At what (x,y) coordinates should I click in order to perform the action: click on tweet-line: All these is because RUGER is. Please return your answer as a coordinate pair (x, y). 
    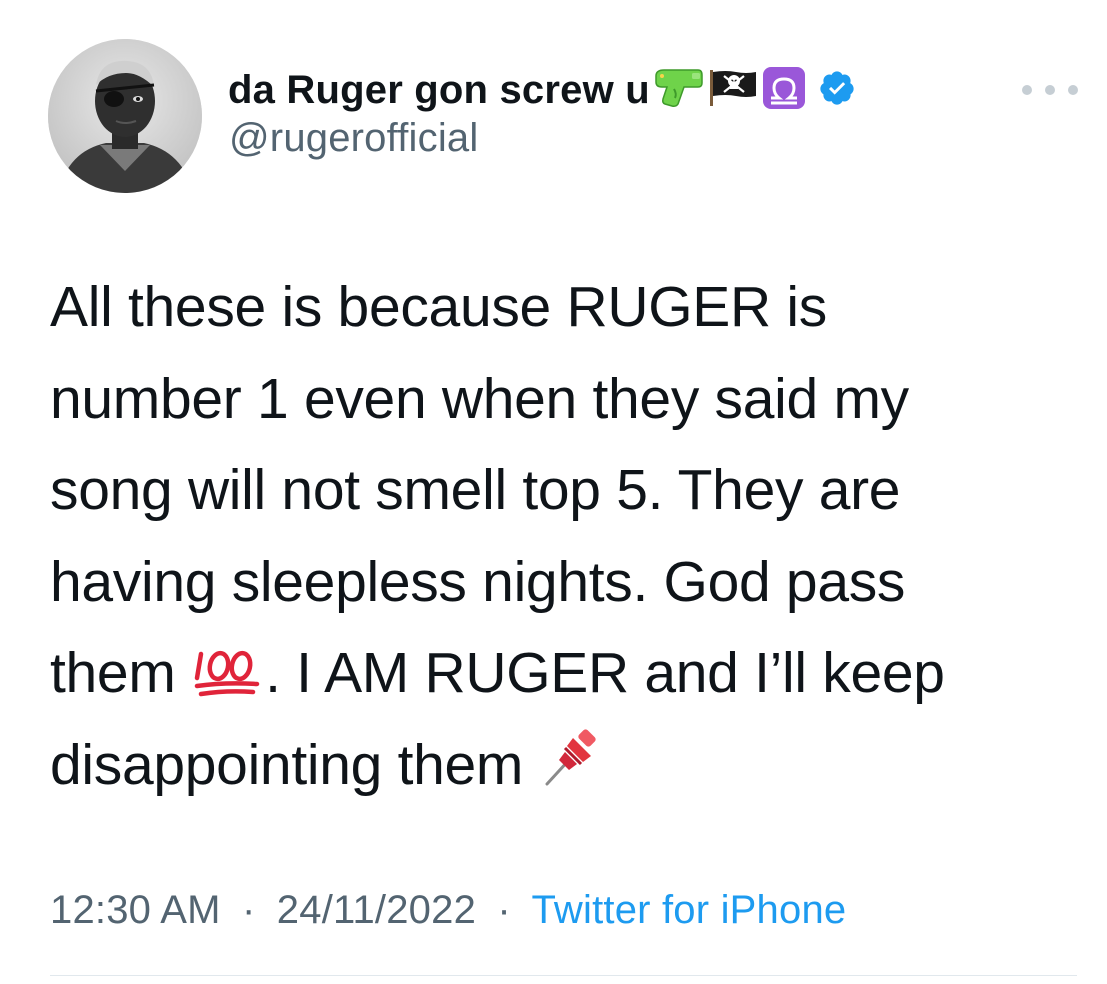
    Looking at the image, I should click on (438, 307).